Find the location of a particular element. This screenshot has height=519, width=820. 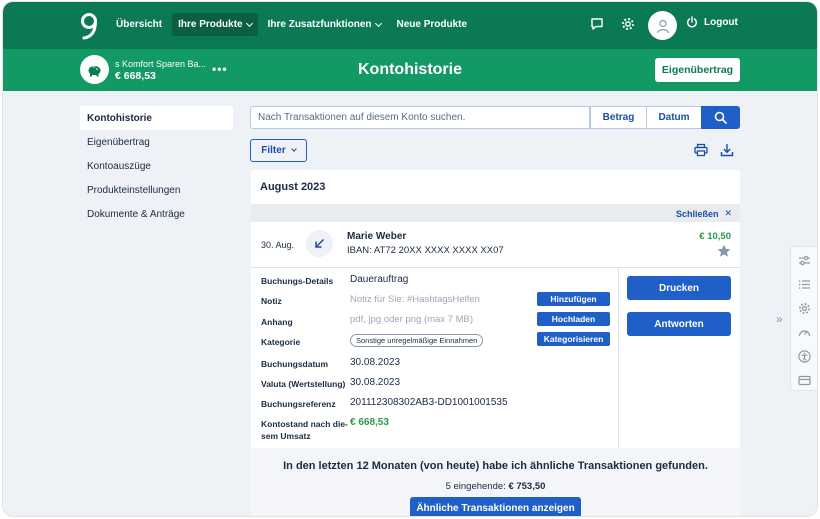

detail-header-bar: Schließen ✕ is located at coordinates (495, 213).